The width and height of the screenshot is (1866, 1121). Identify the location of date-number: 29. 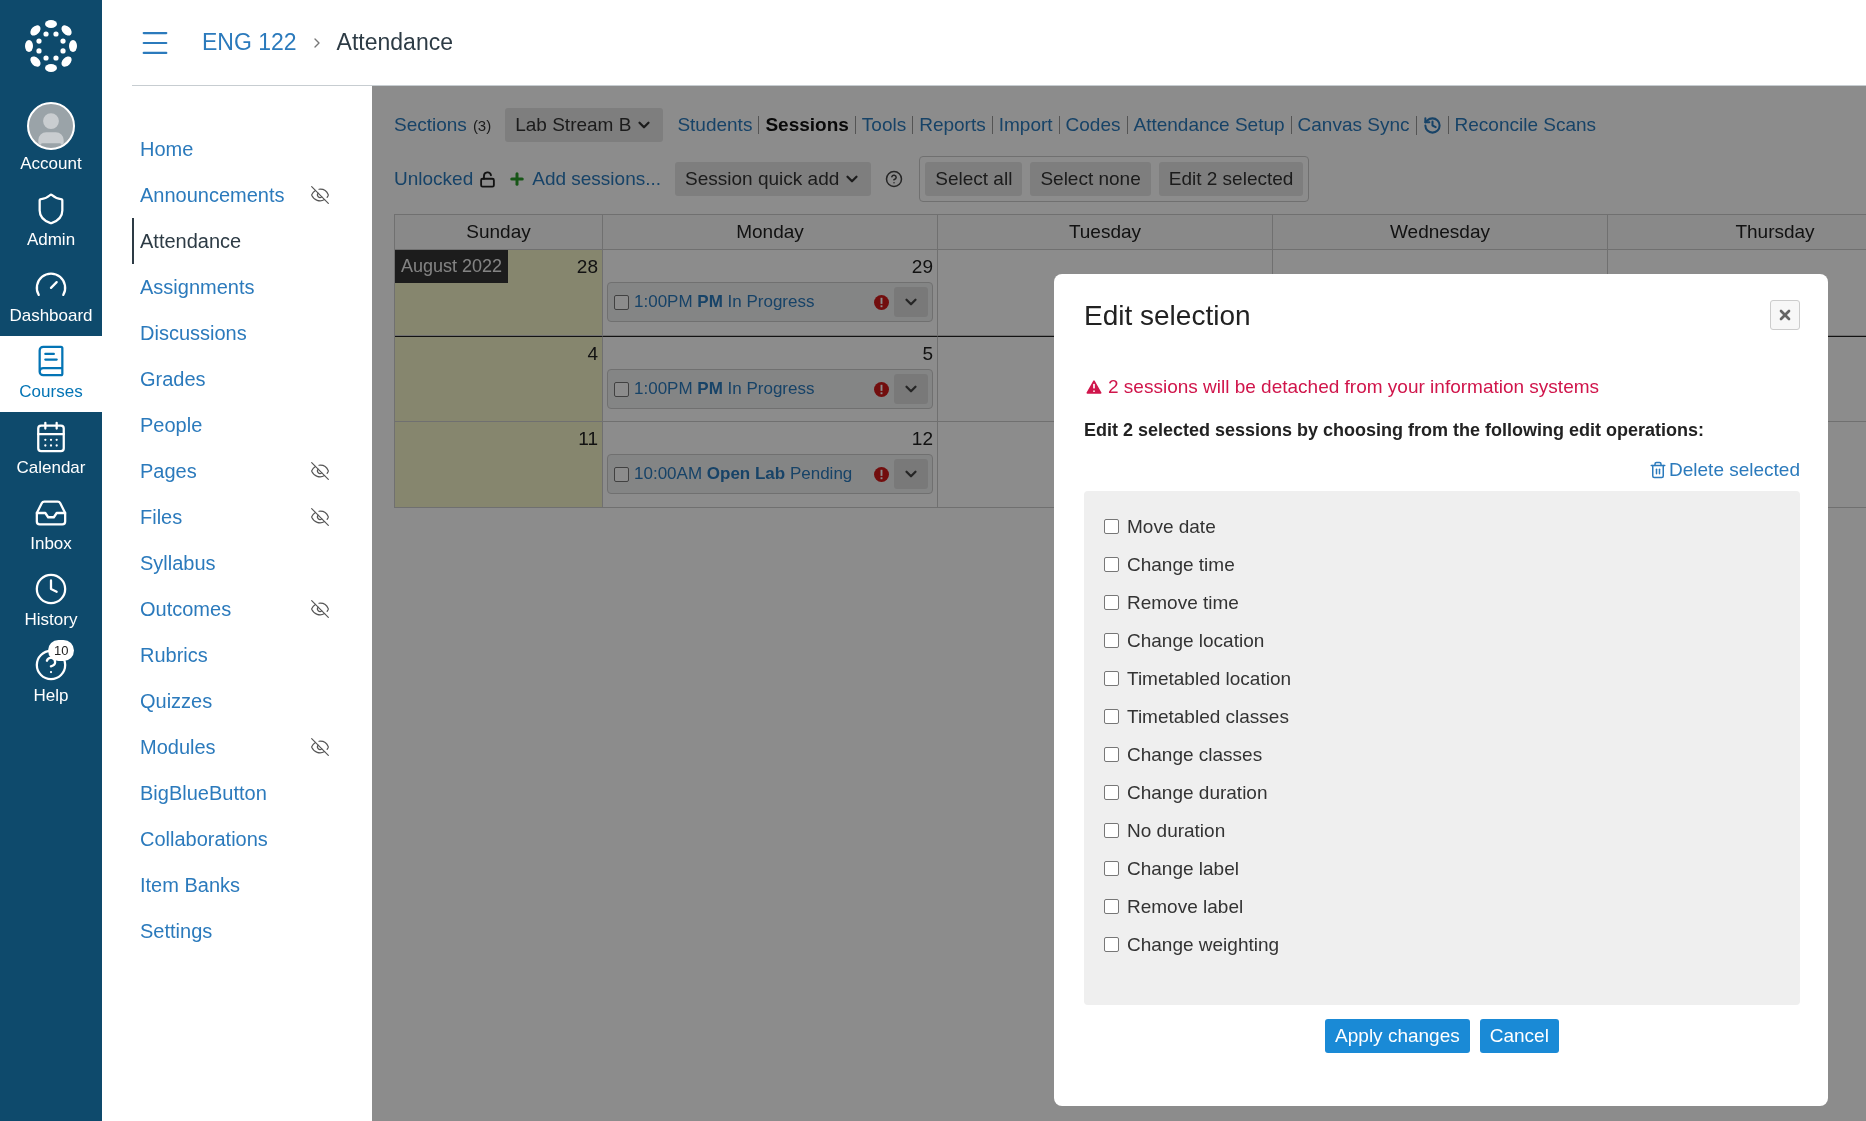
(922, 267).